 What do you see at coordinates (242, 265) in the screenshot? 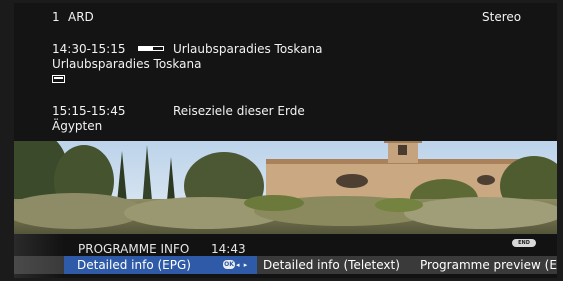
I see `left-right-arrows-icon: ◂ ▸` at bounding box center [242, 265].